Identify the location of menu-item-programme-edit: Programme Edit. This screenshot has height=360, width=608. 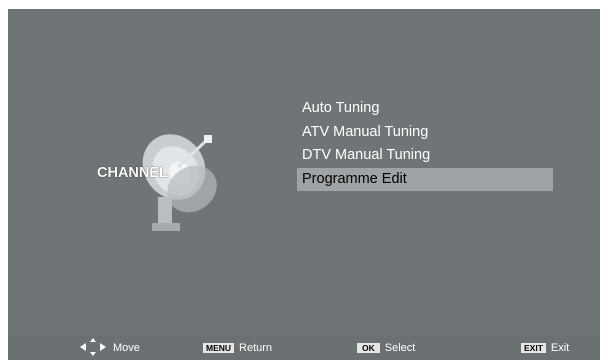
(425, 179).